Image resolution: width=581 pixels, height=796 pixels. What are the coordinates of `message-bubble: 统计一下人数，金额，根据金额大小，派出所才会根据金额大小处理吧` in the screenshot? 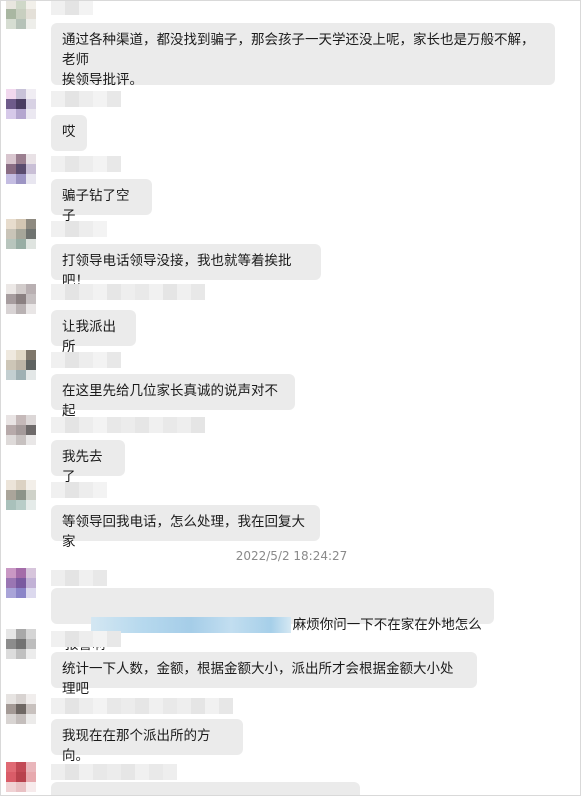 It's located at (264, 674).